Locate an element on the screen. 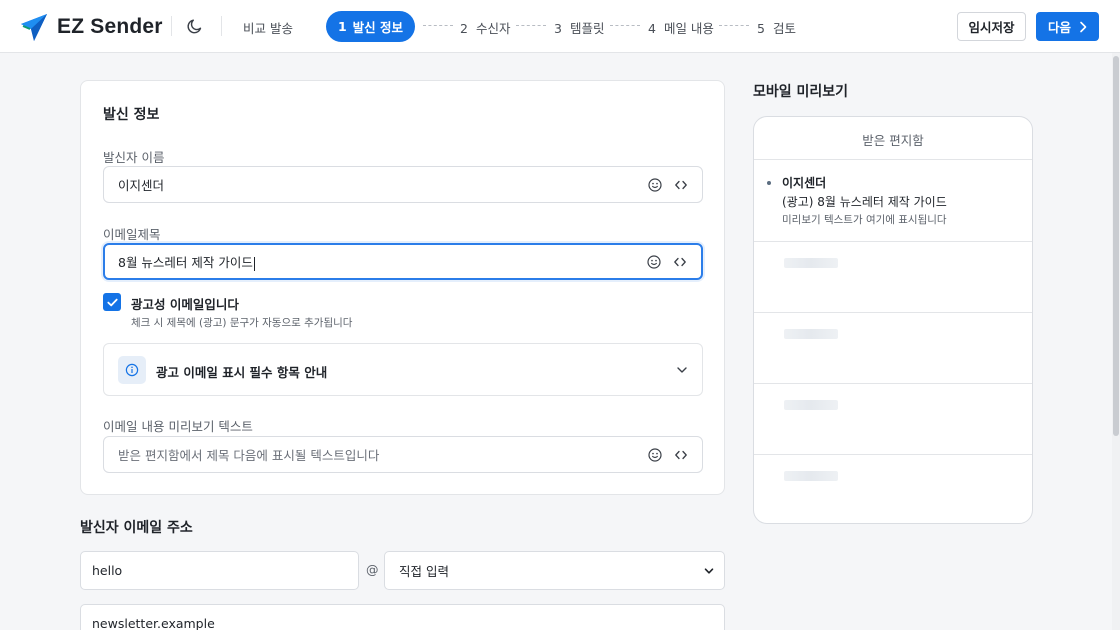 Image resolution: width=1120 pixels, height=630 pixels. ad-email-checkbox-label: 광고성 이메일입니다 is located at coordinates (185, 303).